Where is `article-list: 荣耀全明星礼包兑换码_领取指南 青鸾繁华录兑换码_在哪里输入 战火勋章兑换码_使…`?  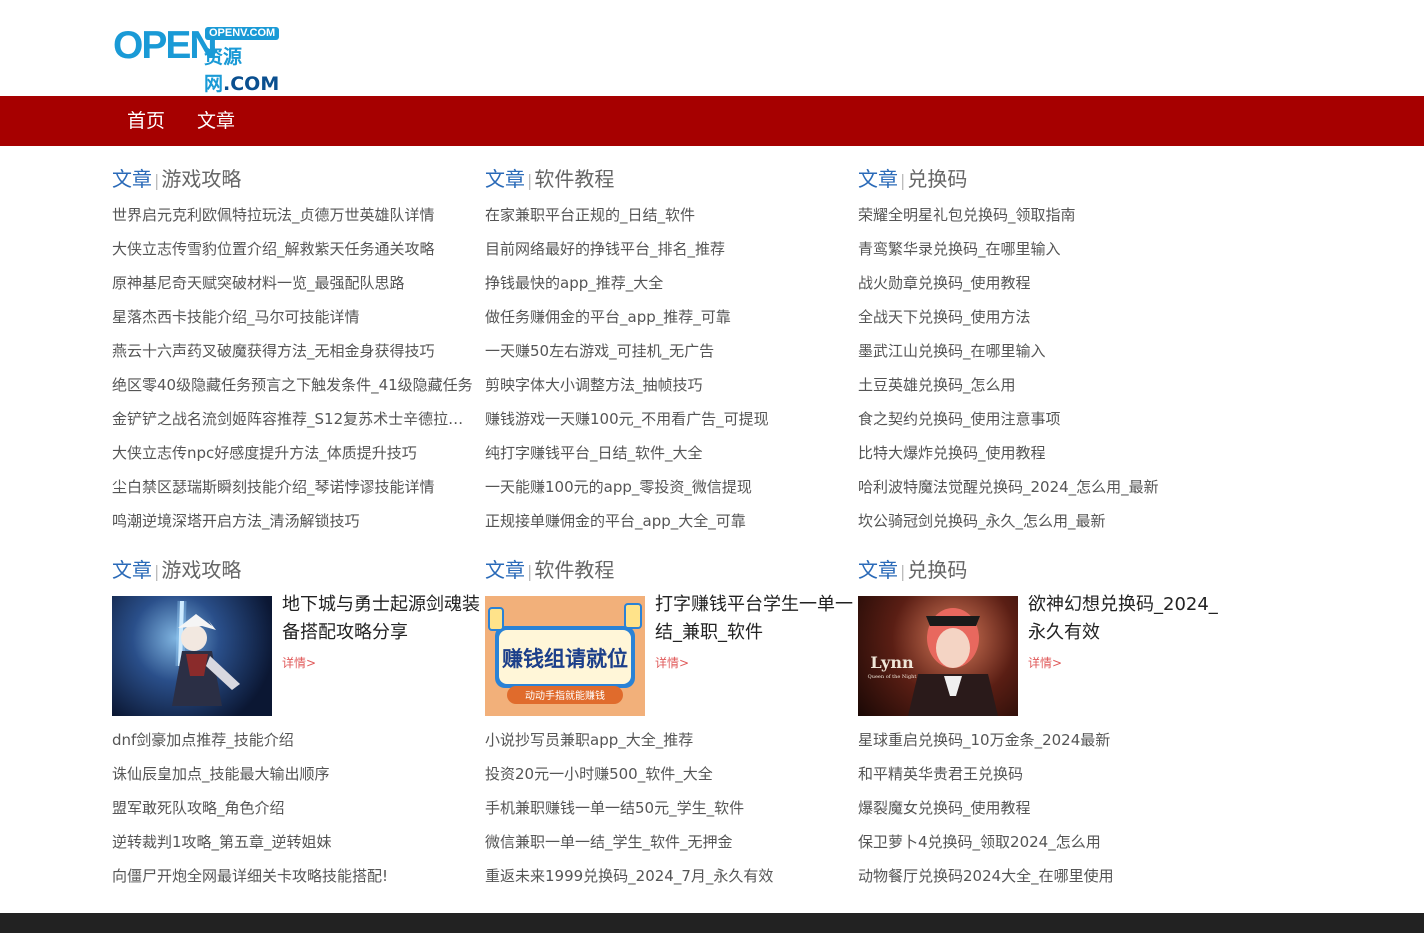
article-list: 荣耀全明星礼包兑换码_领取指南 青鸾繁华录兑换码_在哪里输入 战火勋章兑换码_使… is located at coordinates (1043, 368).